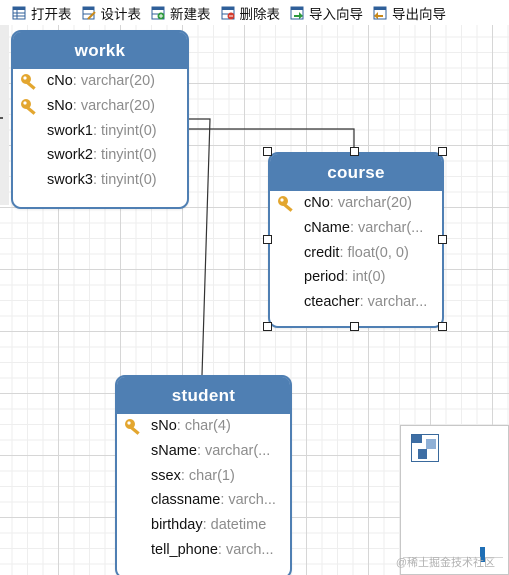 This screenshot has height=575, width=509. What do you see at coordinates (207, 475) in the screenshot?
I see `field-type: : char(1)` at bounding box center [207, 475].